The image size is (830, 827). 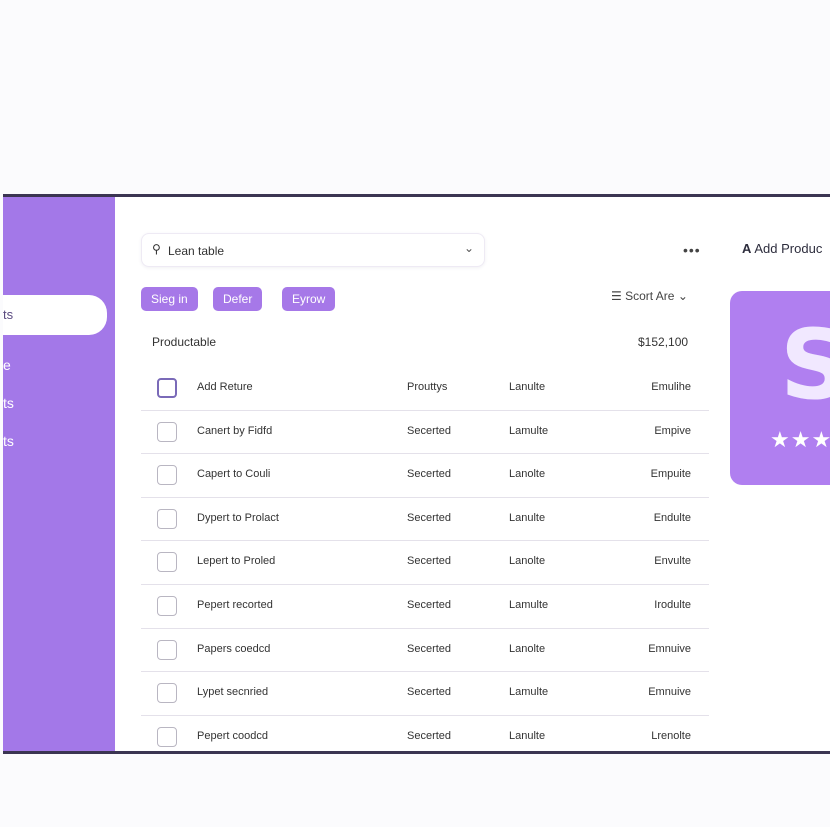 What do you see at coordinates (747, 248) in the screenshot?
I see `add-product-icon: A` at bounding box center [747, 248].